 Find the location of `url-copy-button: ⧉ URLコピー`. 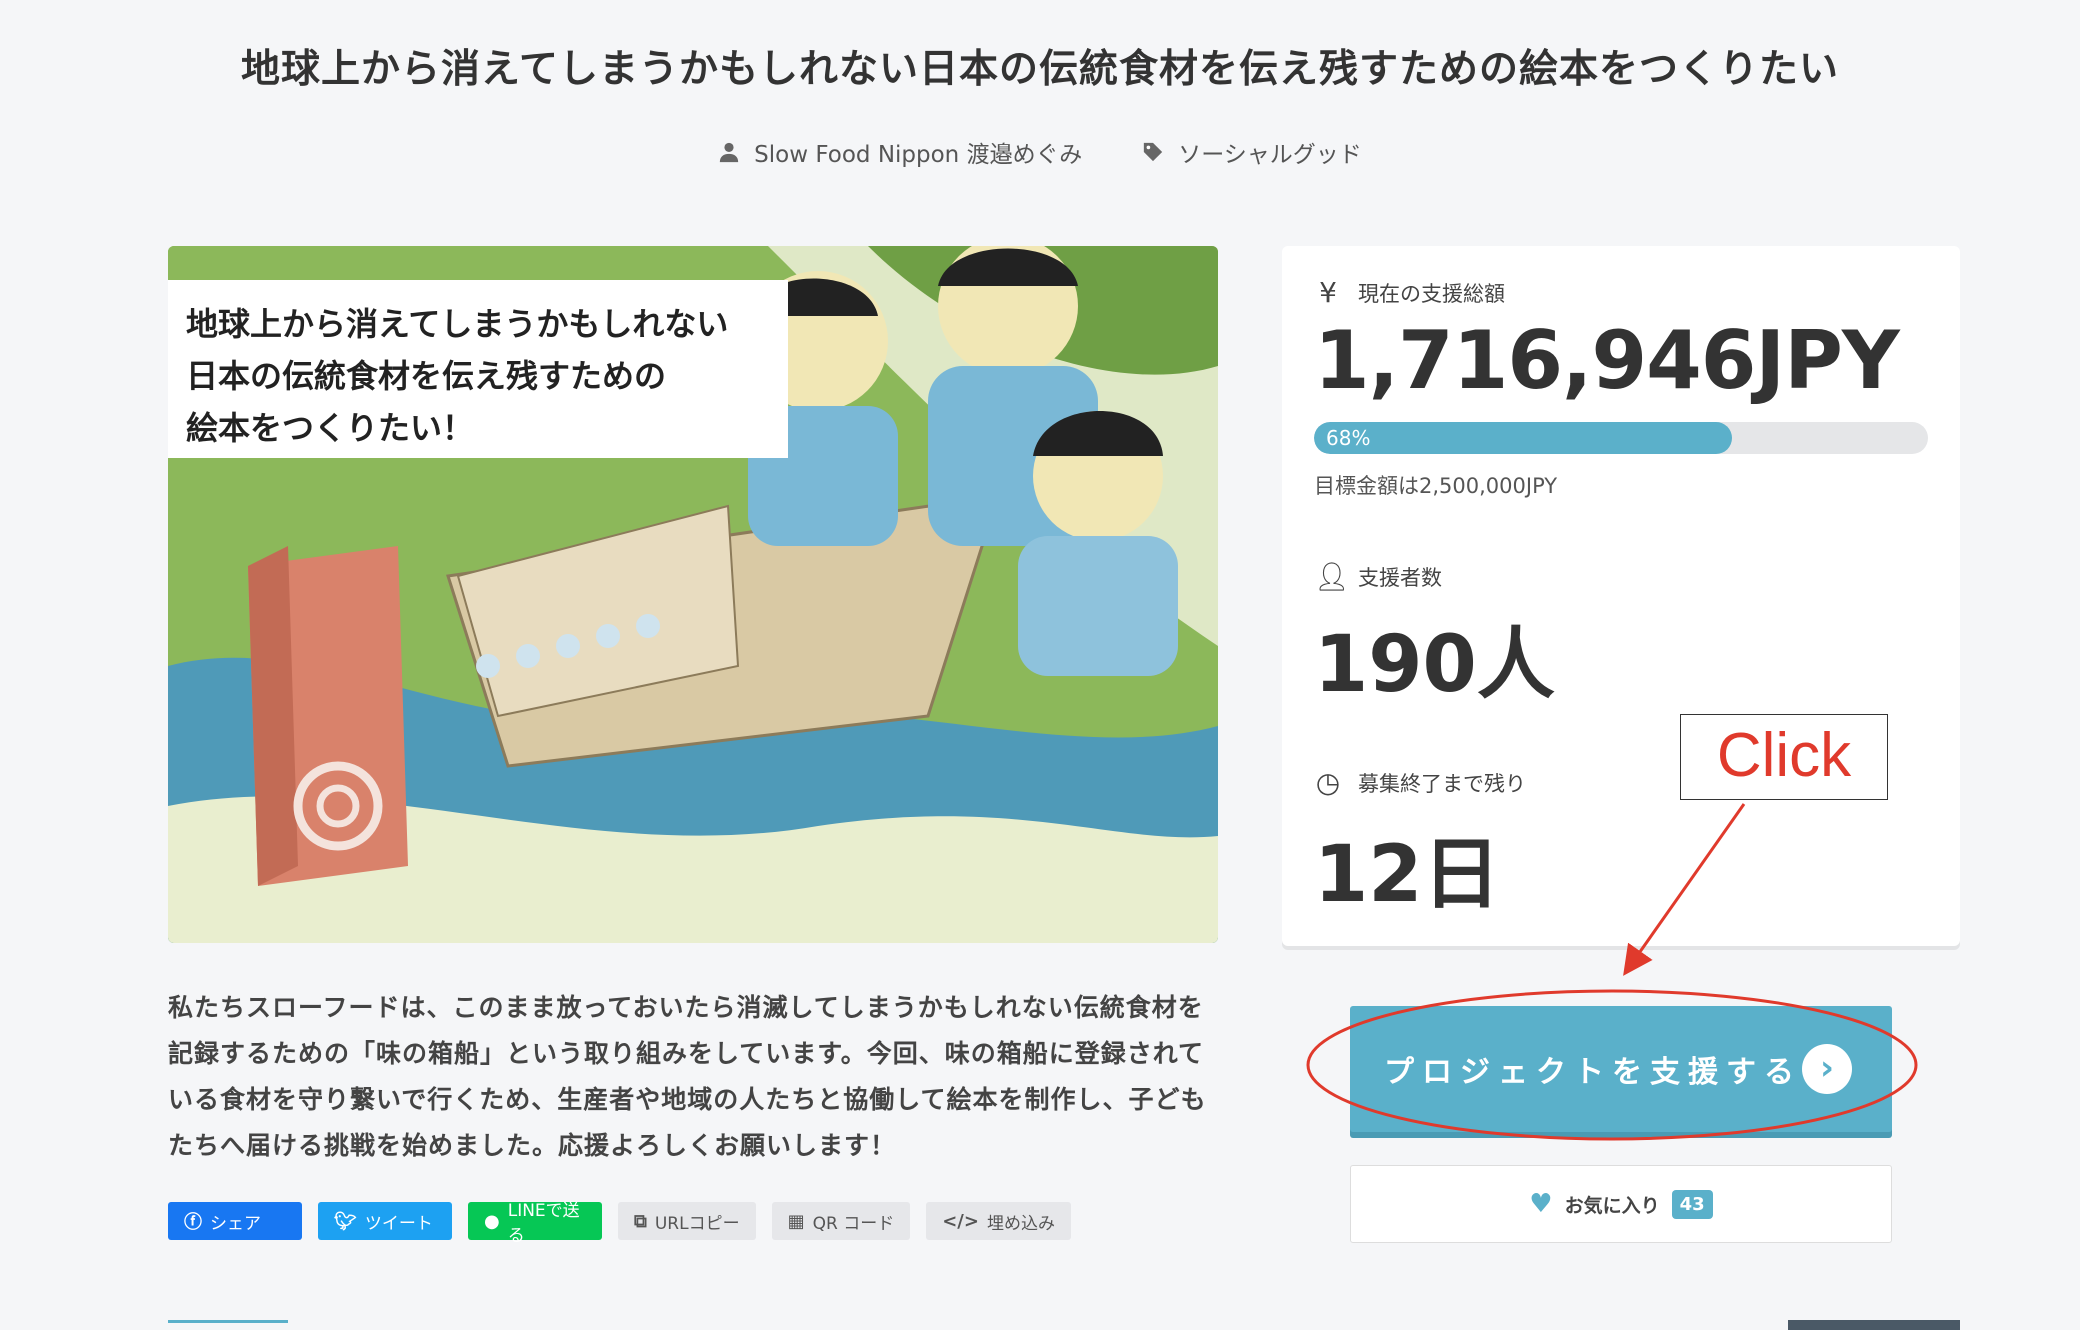

url-copy-button: ⧉ URLコピー is located at coordinates (687, 1221).